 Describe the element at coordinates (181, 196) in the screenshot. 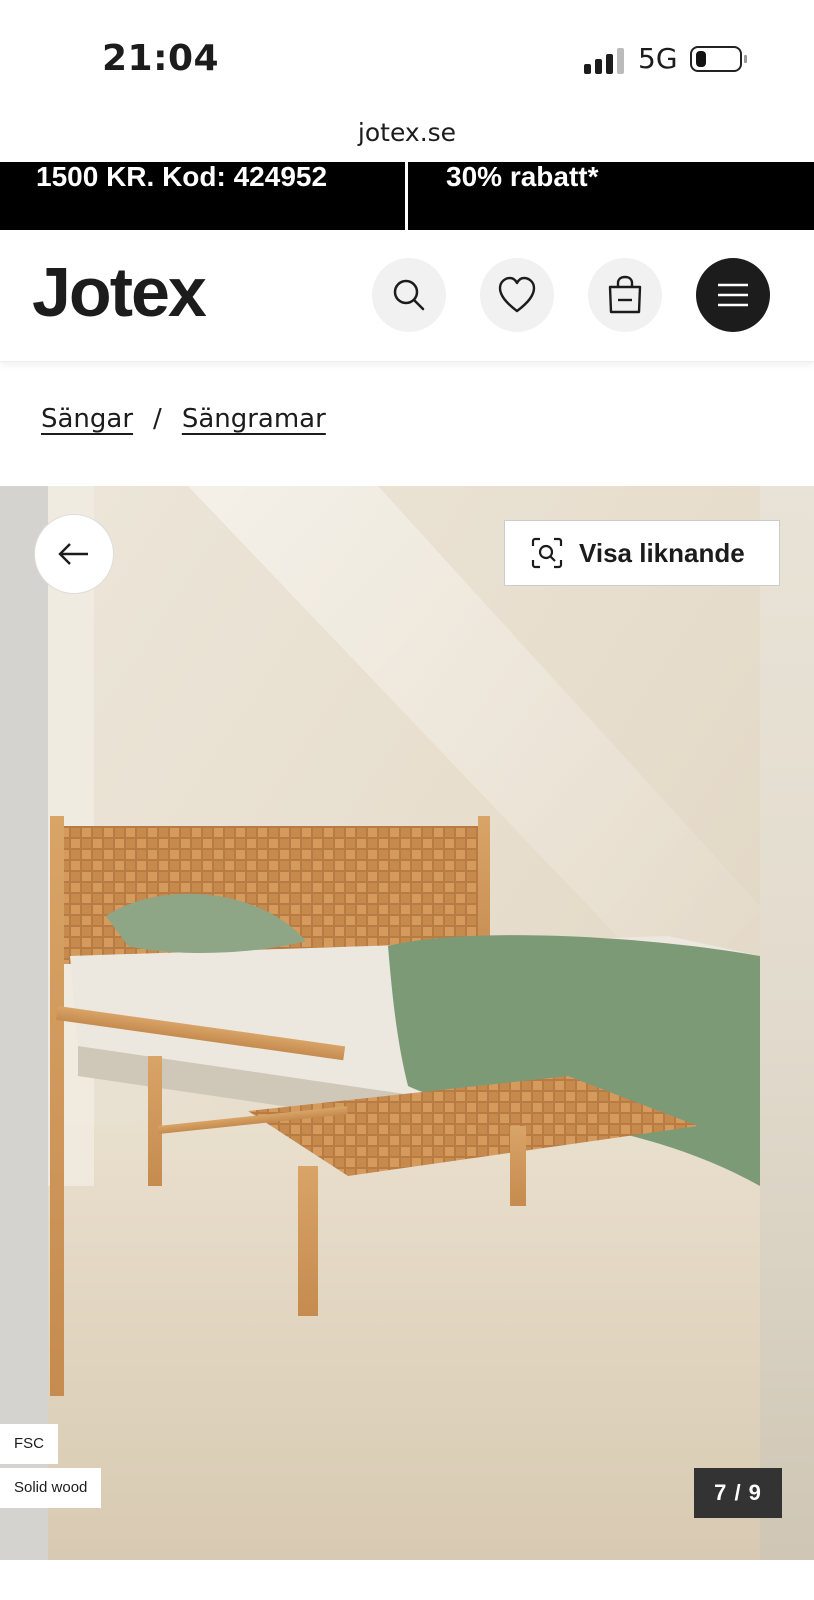

I see `promo-code-text: 1500 KR. Kod: 424952` at that location.